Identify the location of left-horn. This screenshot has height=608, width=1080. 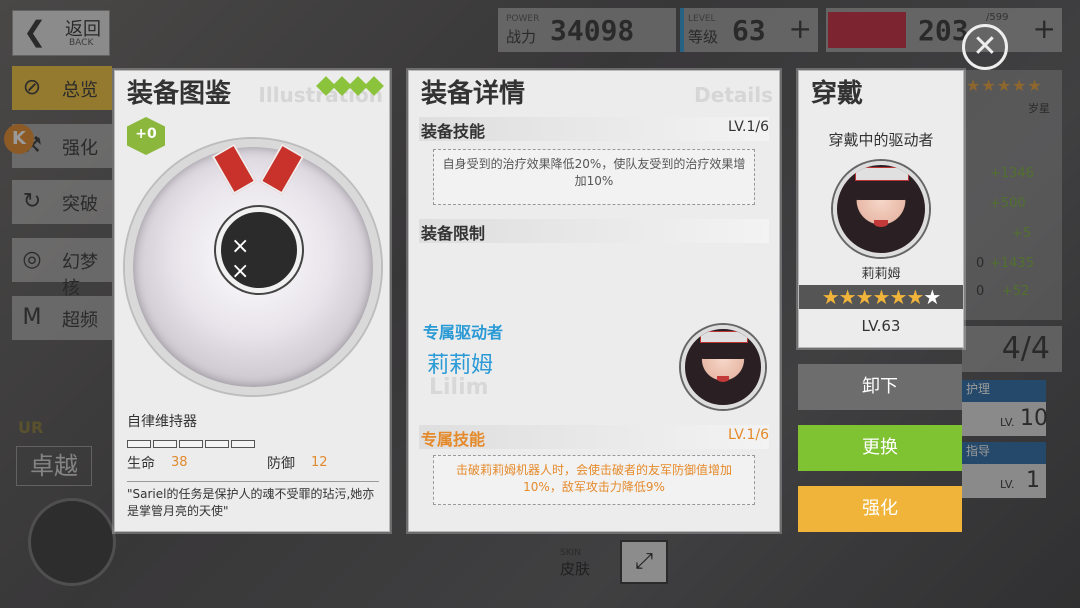
(234, 169).